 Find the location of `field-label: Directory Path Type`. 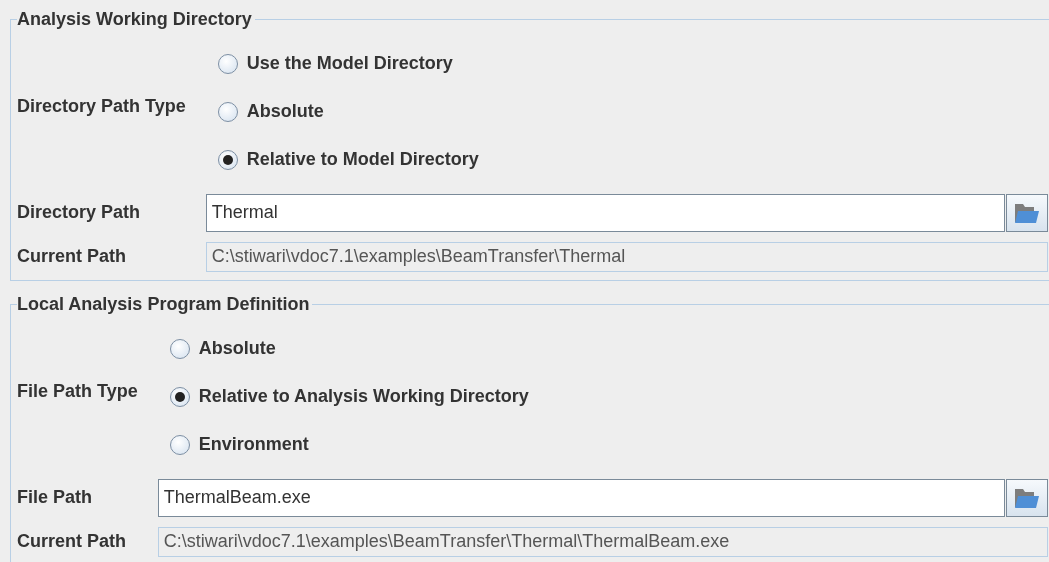

field-label: Directory Path Type is located at coordinates (101, 107).